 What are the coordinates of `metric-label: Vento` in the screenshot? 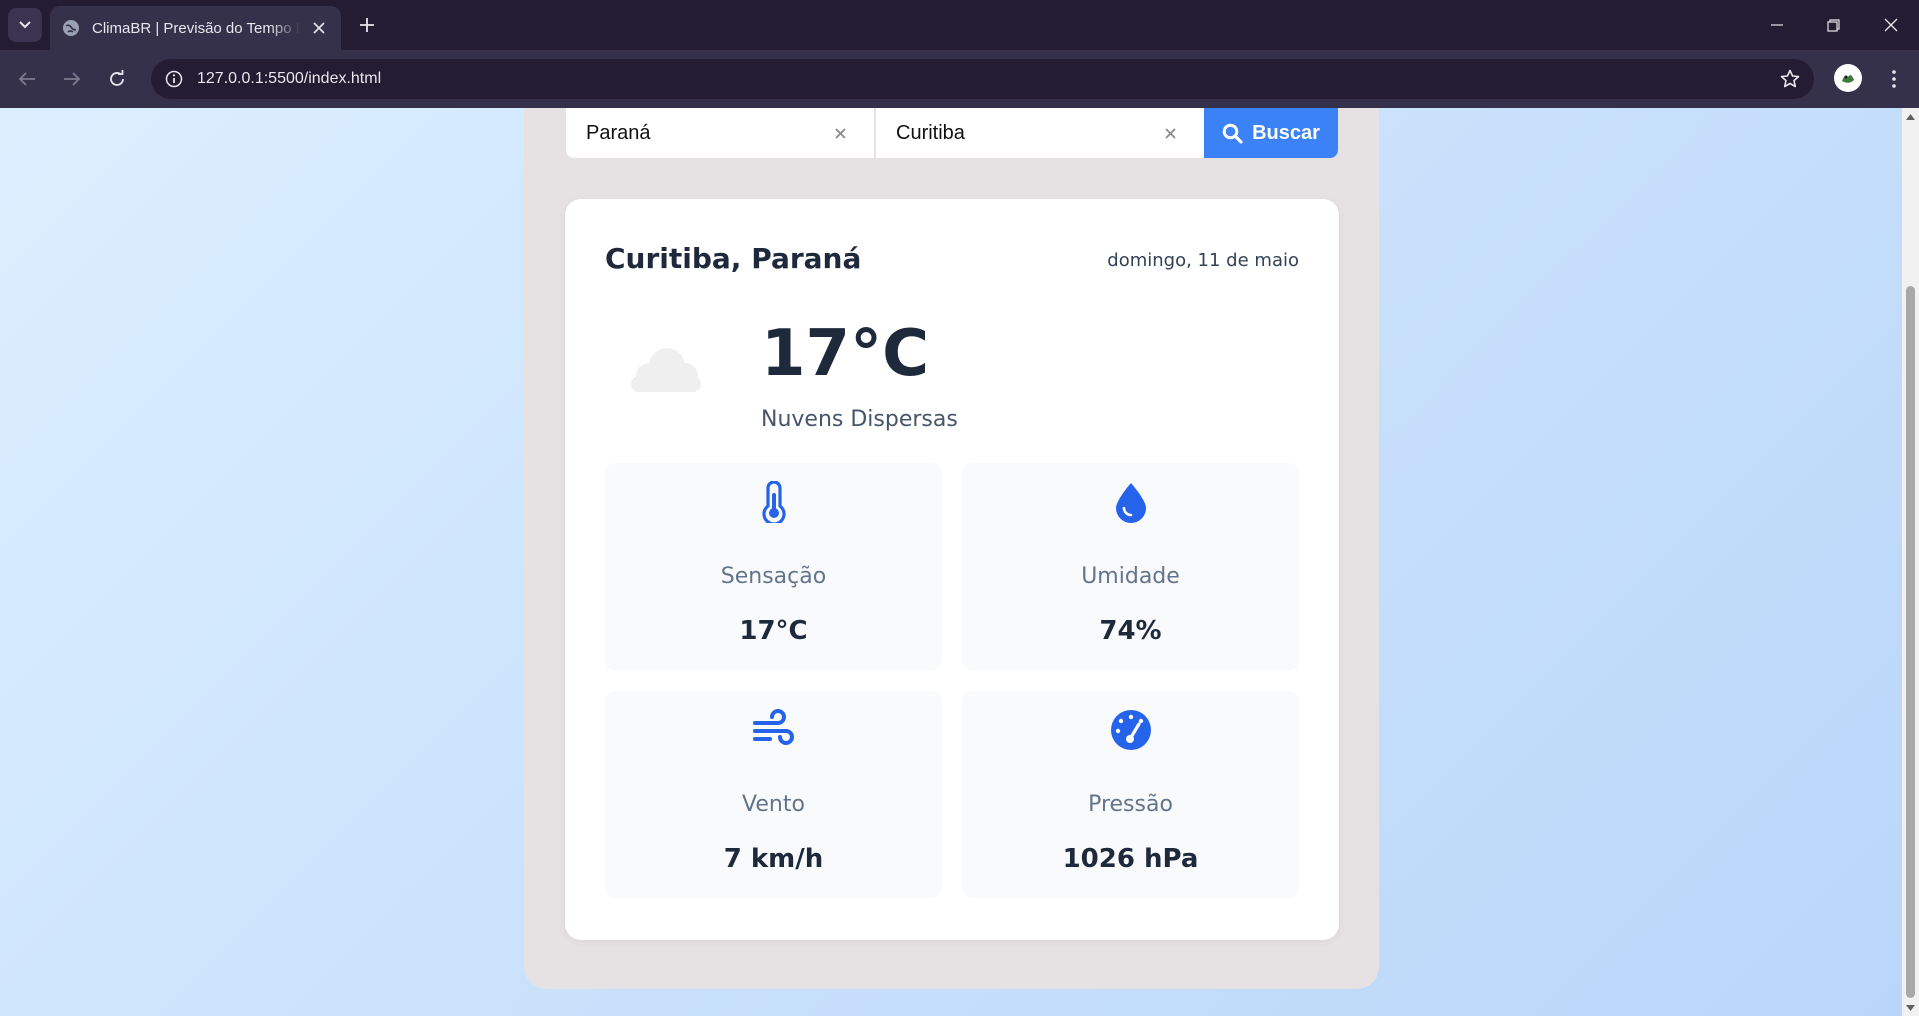 It's located at (773, 804).